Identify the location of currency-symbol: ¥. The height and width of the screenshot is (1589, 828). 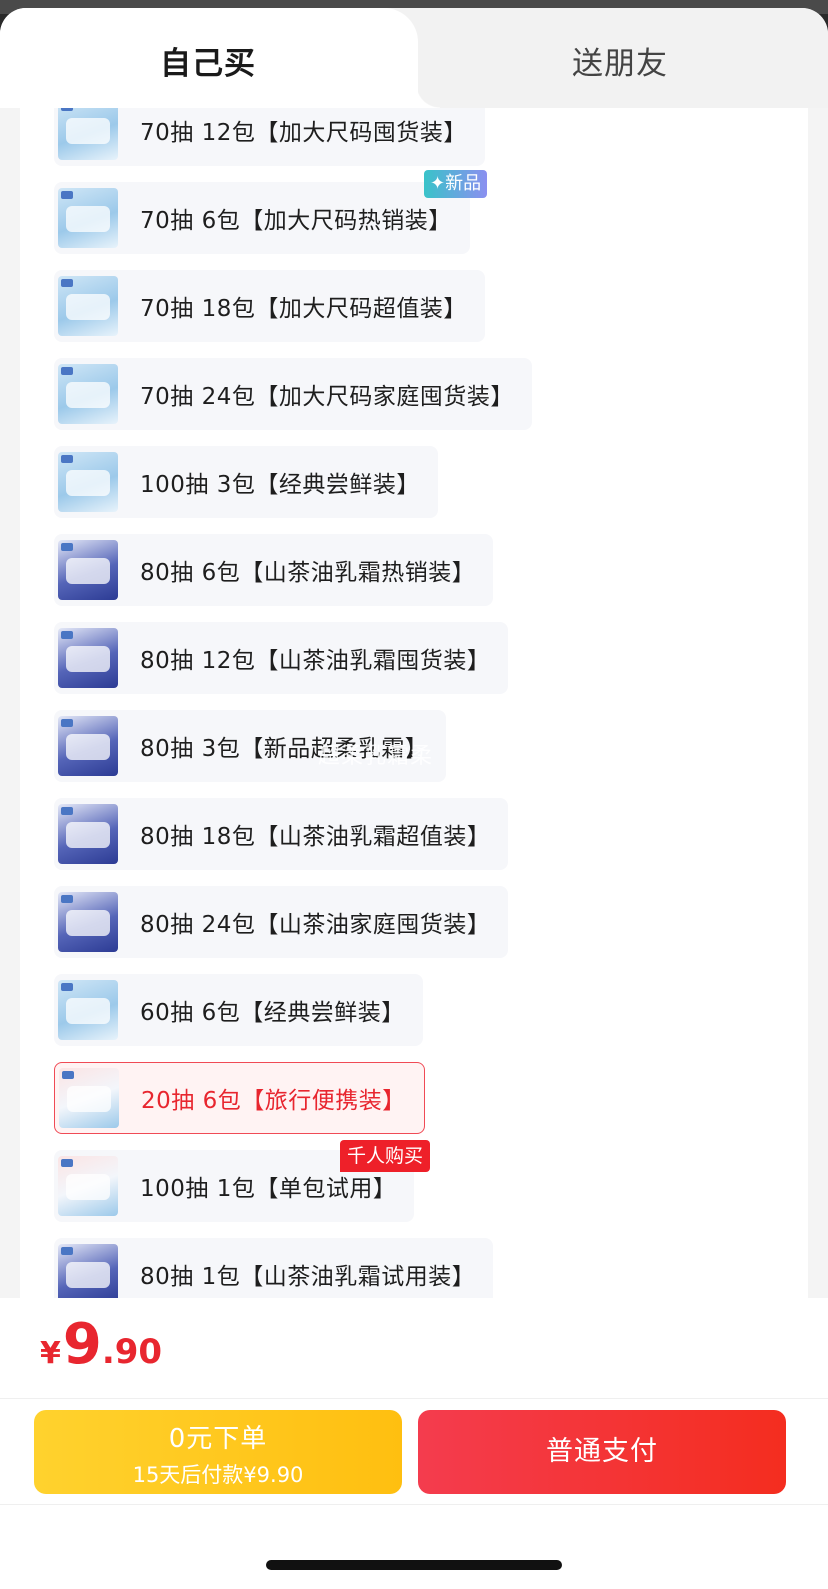
(50, 1353).